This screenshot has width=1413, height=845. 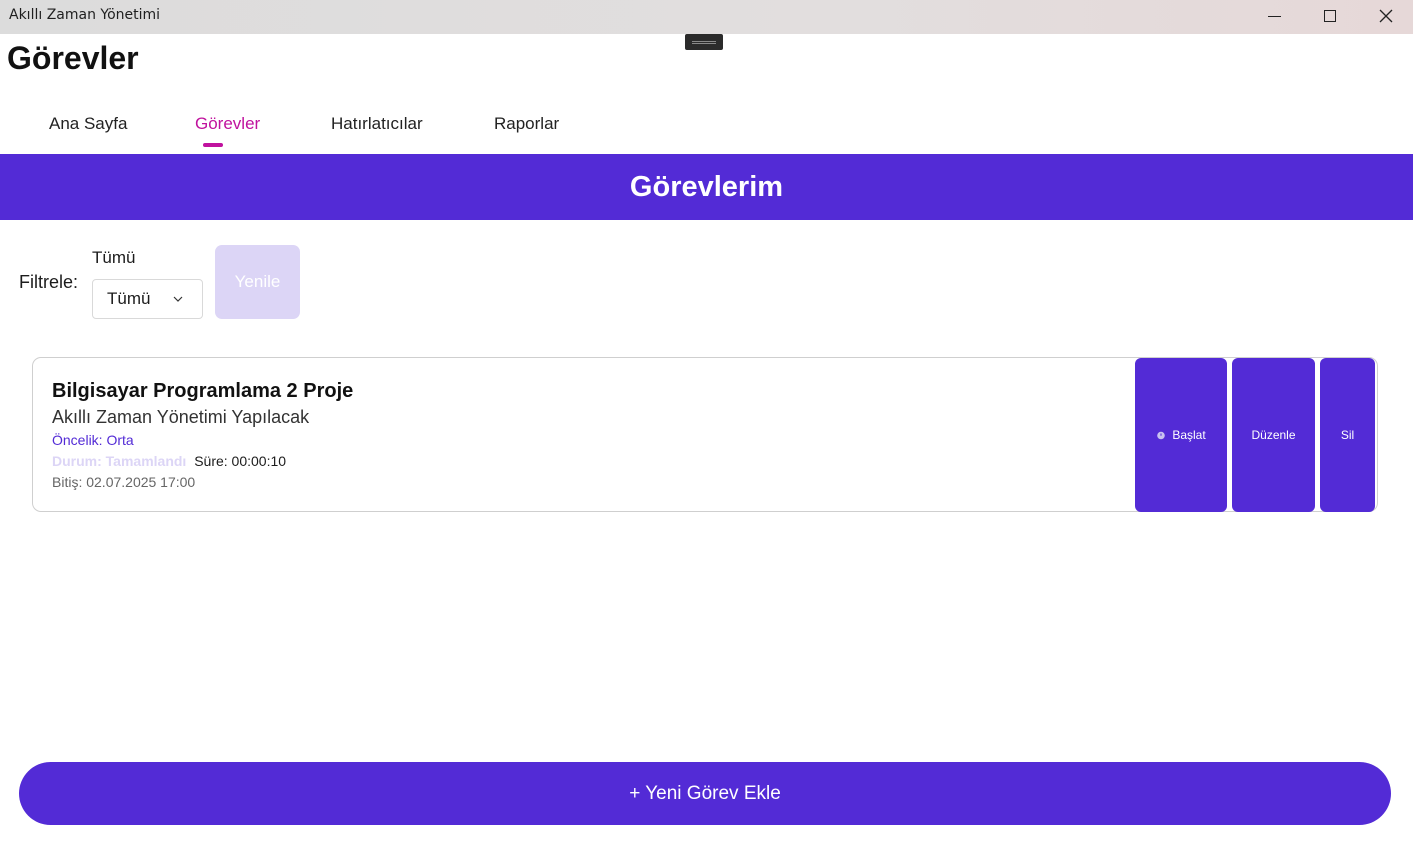 I want to click on drag-handle, so click(x=704, y=42).